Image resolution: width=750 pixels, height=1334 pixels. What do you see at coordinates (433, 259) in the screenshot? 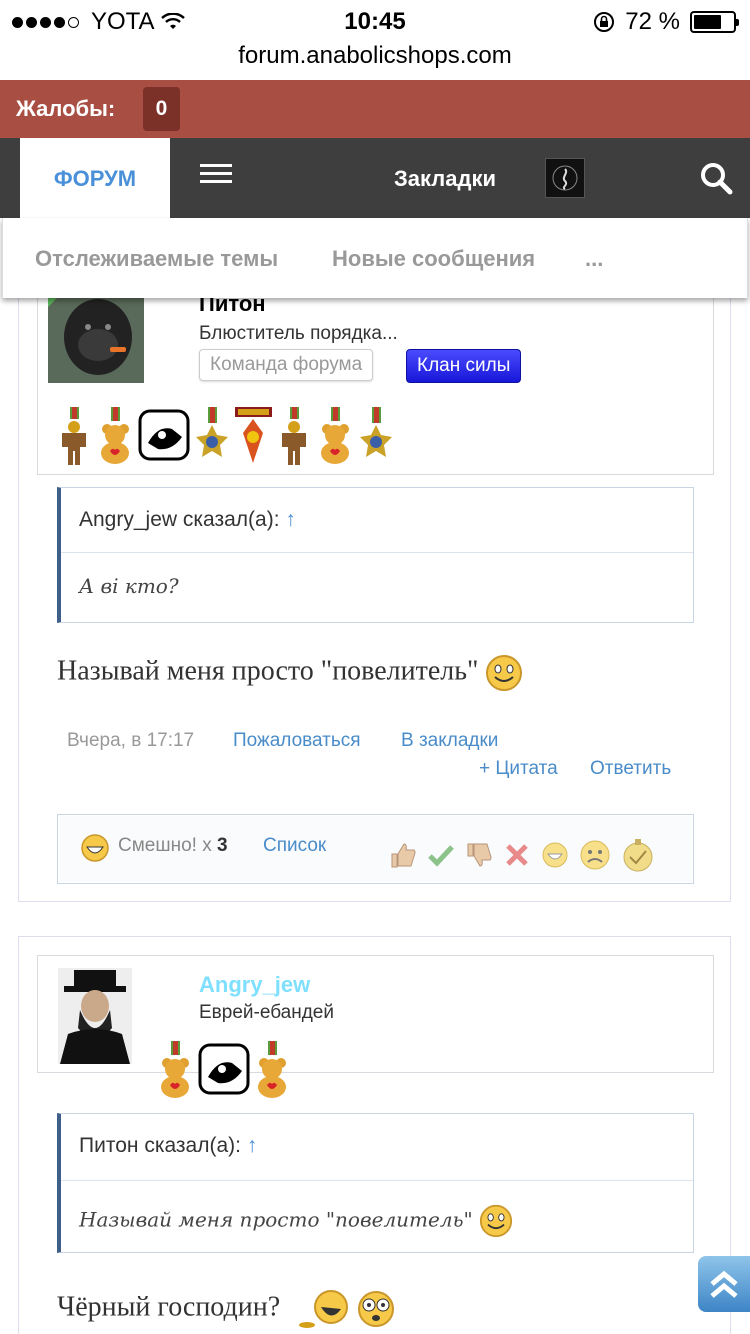
I see `subnav-new-posts: Новые сообщения` at bounding box center [433, 259].